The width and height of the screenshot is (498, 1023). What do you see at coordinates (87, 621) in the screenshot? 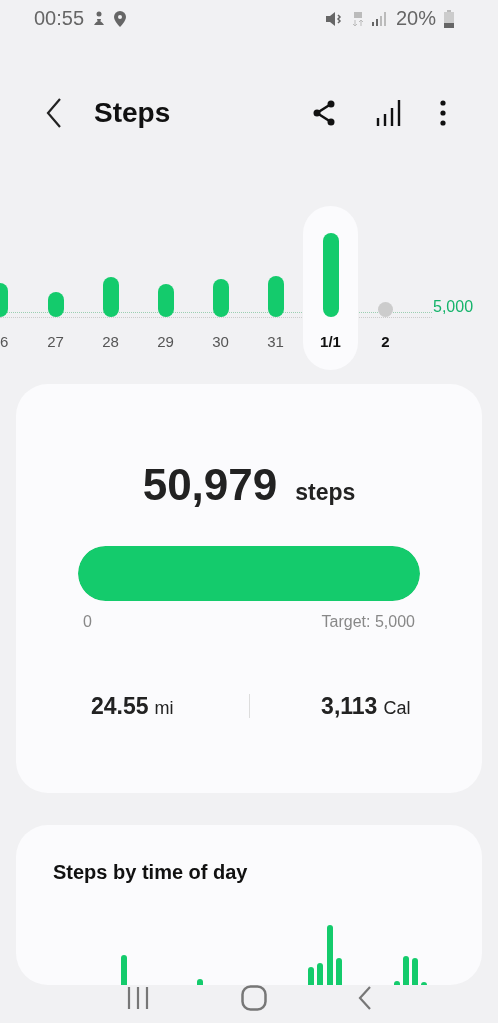
I see `progress-start-label: 0` at bounding box center [87, 621].